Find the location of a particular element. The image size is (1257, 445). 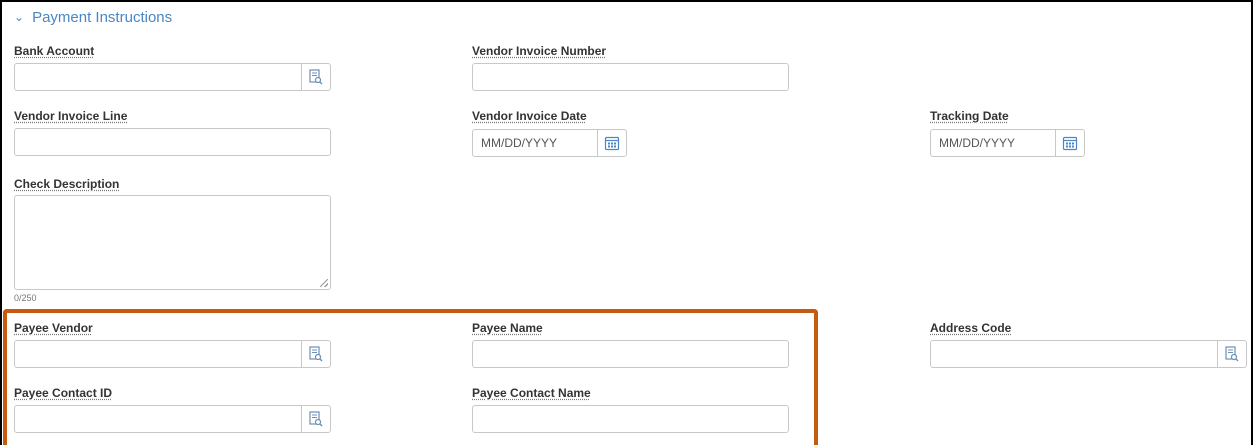

vendor-invoice-line-label: Vendor Invoice Line is located at coordinates (71, 116).